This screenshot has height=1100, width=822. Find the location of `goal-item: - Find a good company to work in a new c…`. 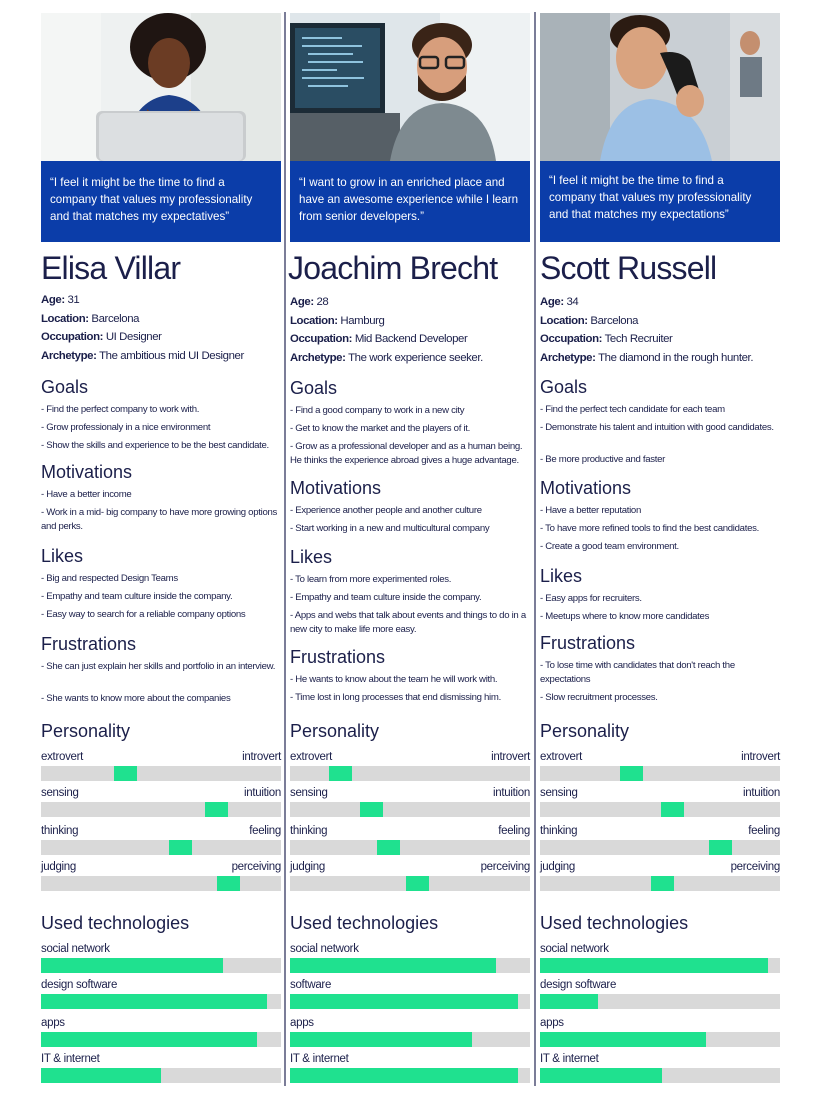

goal-item: - Find a good company to work in a new c… is located at coordinates (377, 410).